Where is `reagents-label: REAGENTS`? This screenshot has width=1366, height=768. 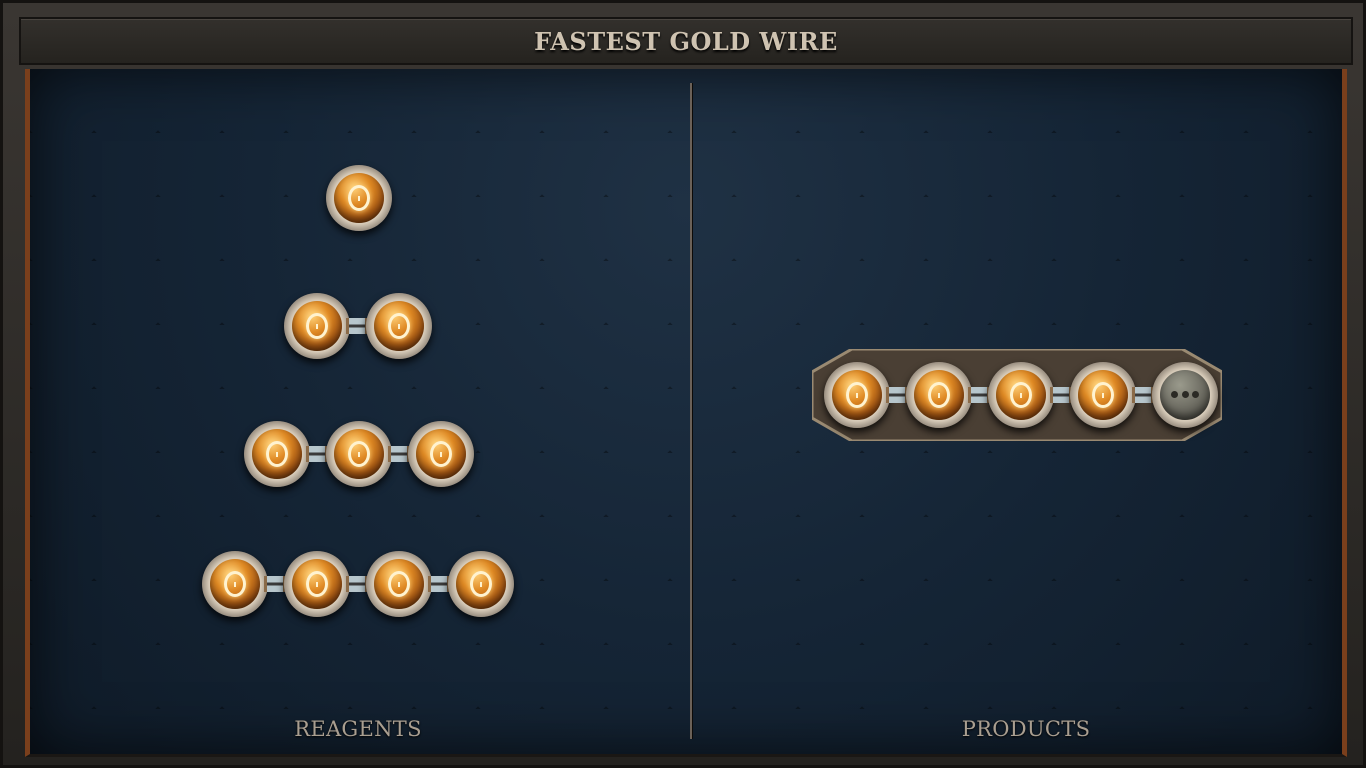 reagents-label: REAGENTS is located at coordinates (358, 729).